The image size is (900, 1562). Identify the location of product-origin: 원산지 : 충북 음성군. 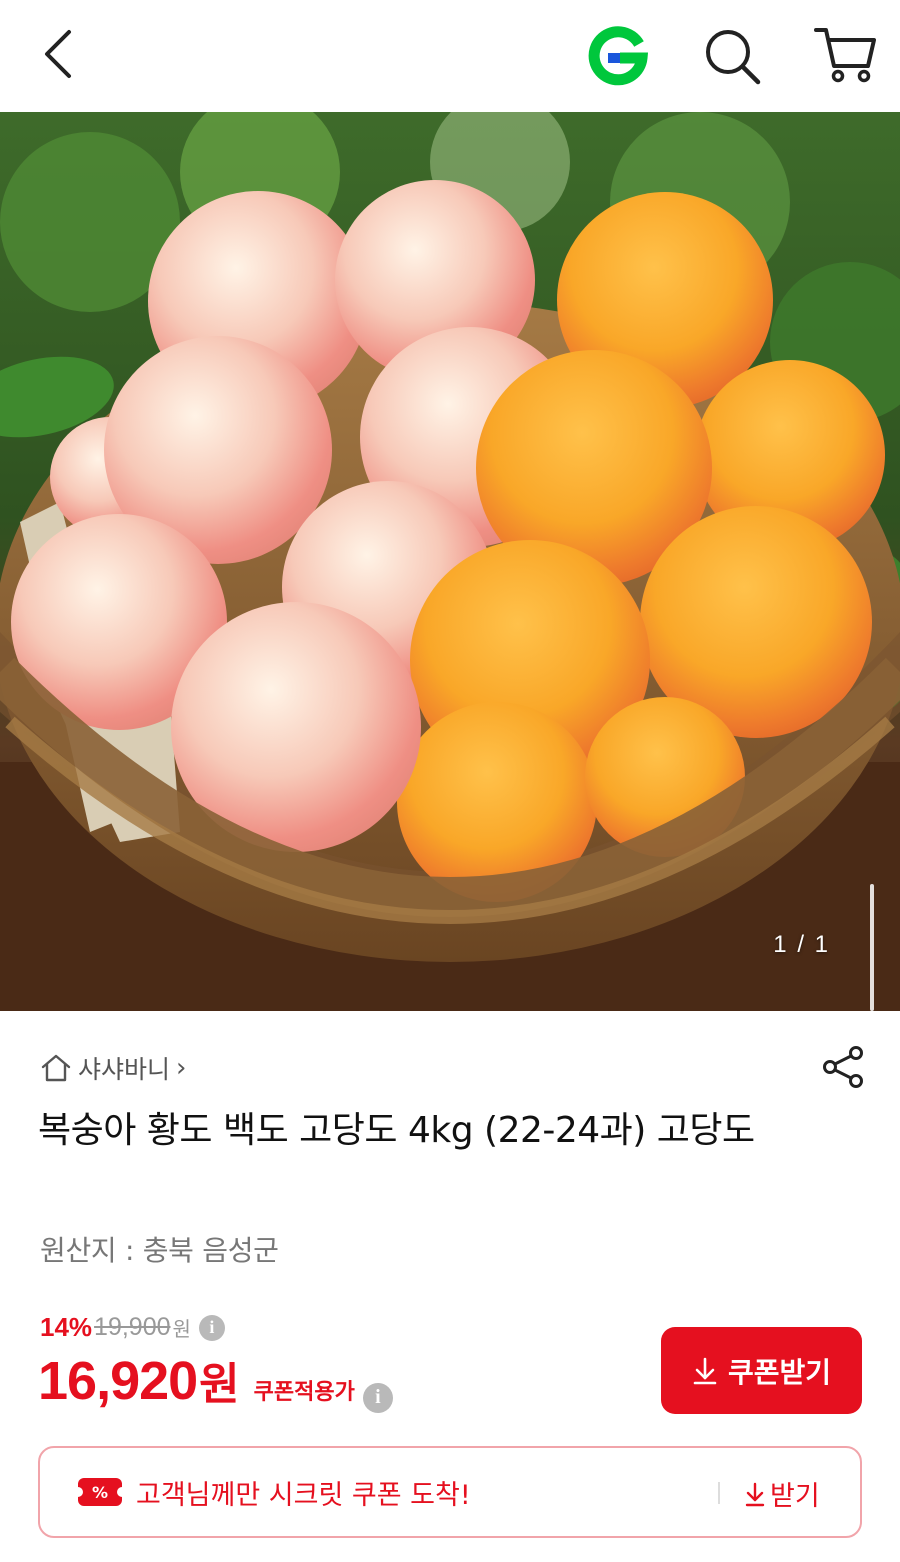
(159, 1250).